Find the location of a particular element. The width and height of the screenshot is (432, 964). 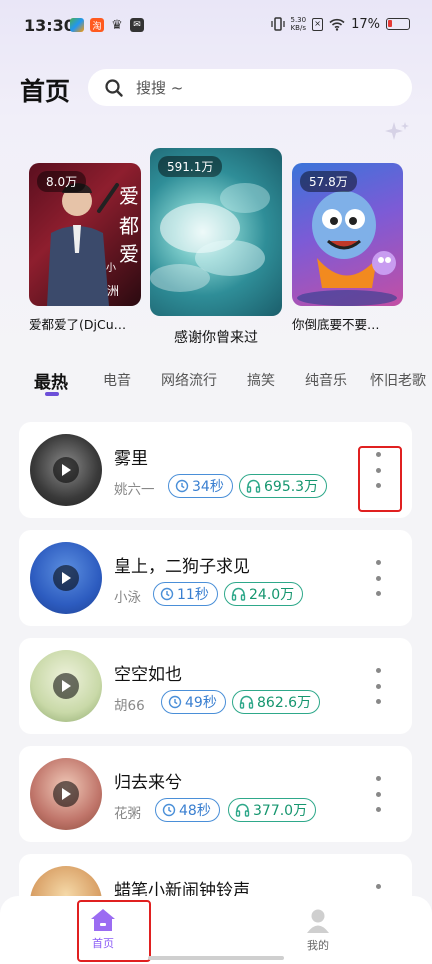

song-artist: 花粥 is located at coordinates (127, 814).